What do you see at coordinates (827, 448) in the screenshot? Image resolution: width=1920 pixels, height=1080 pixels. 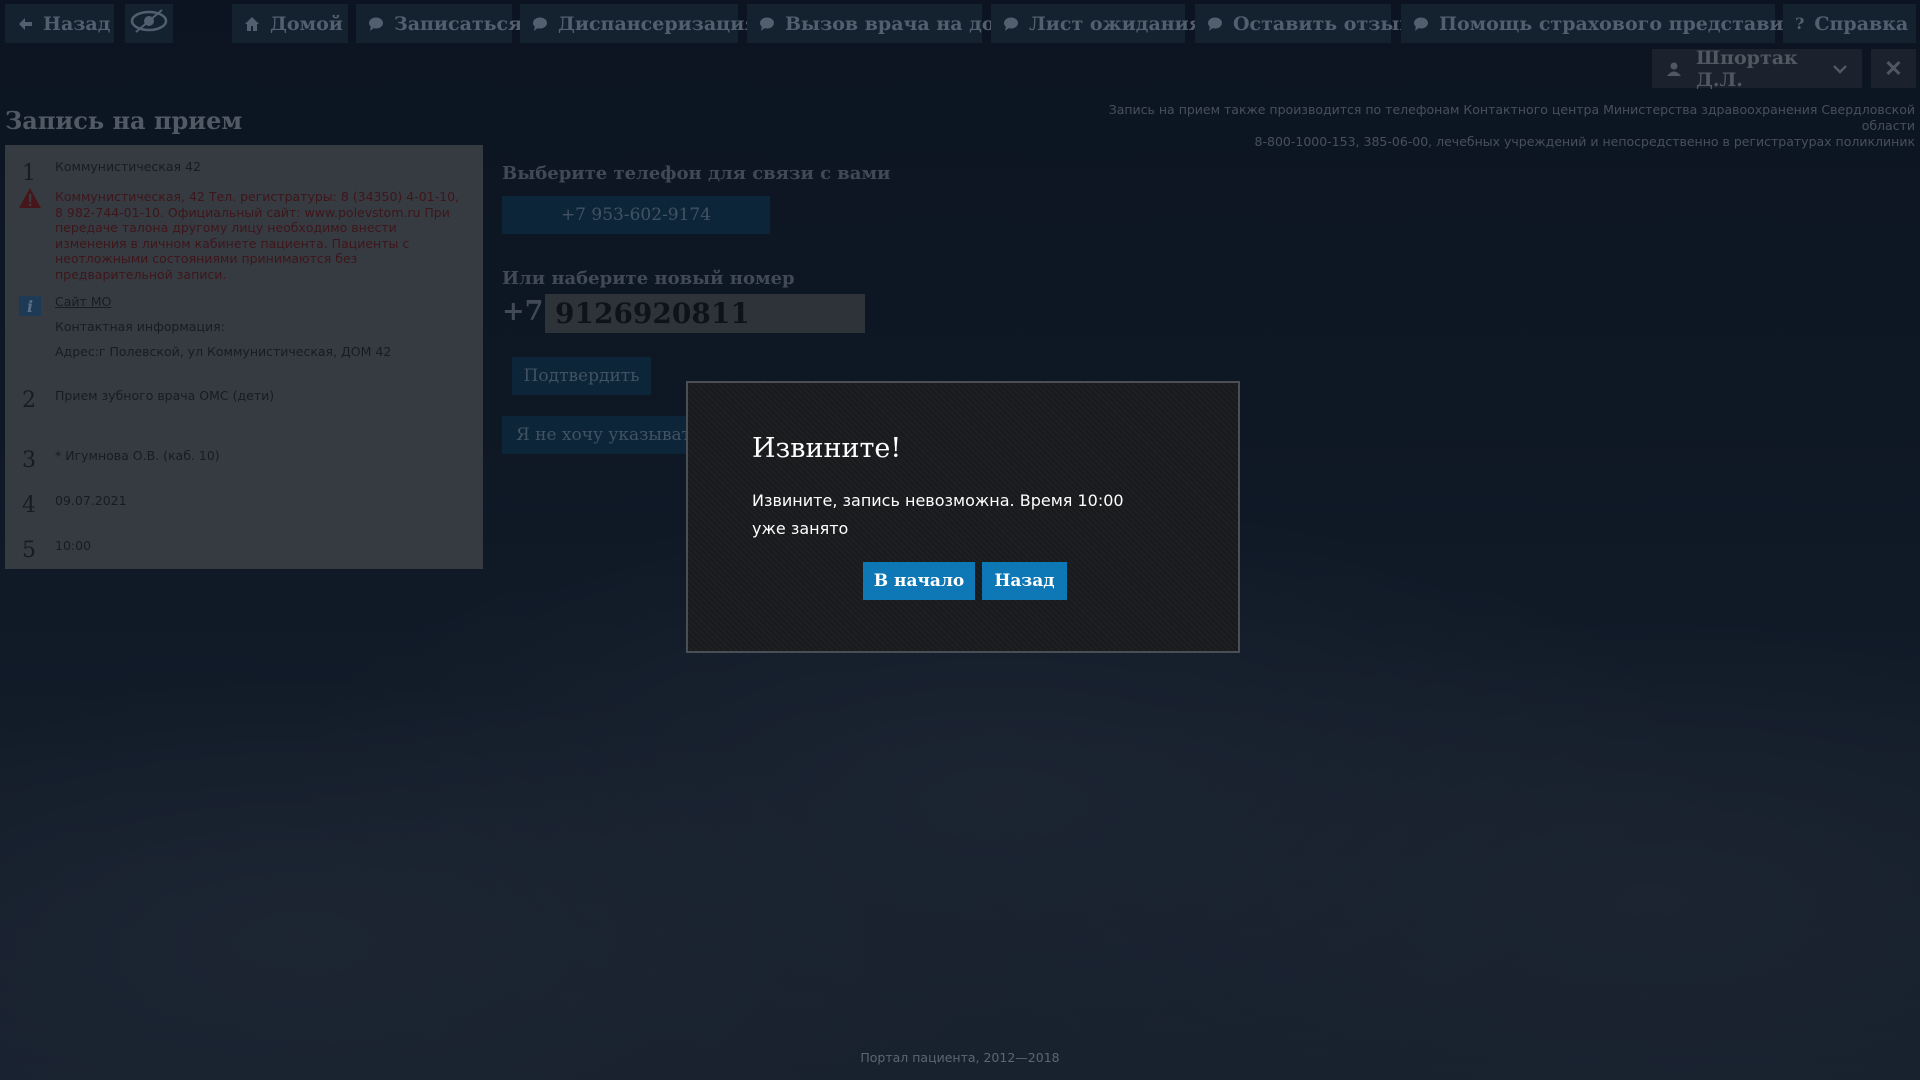 I see `dialog-title: Извините!` at bounding box center [827, 448].